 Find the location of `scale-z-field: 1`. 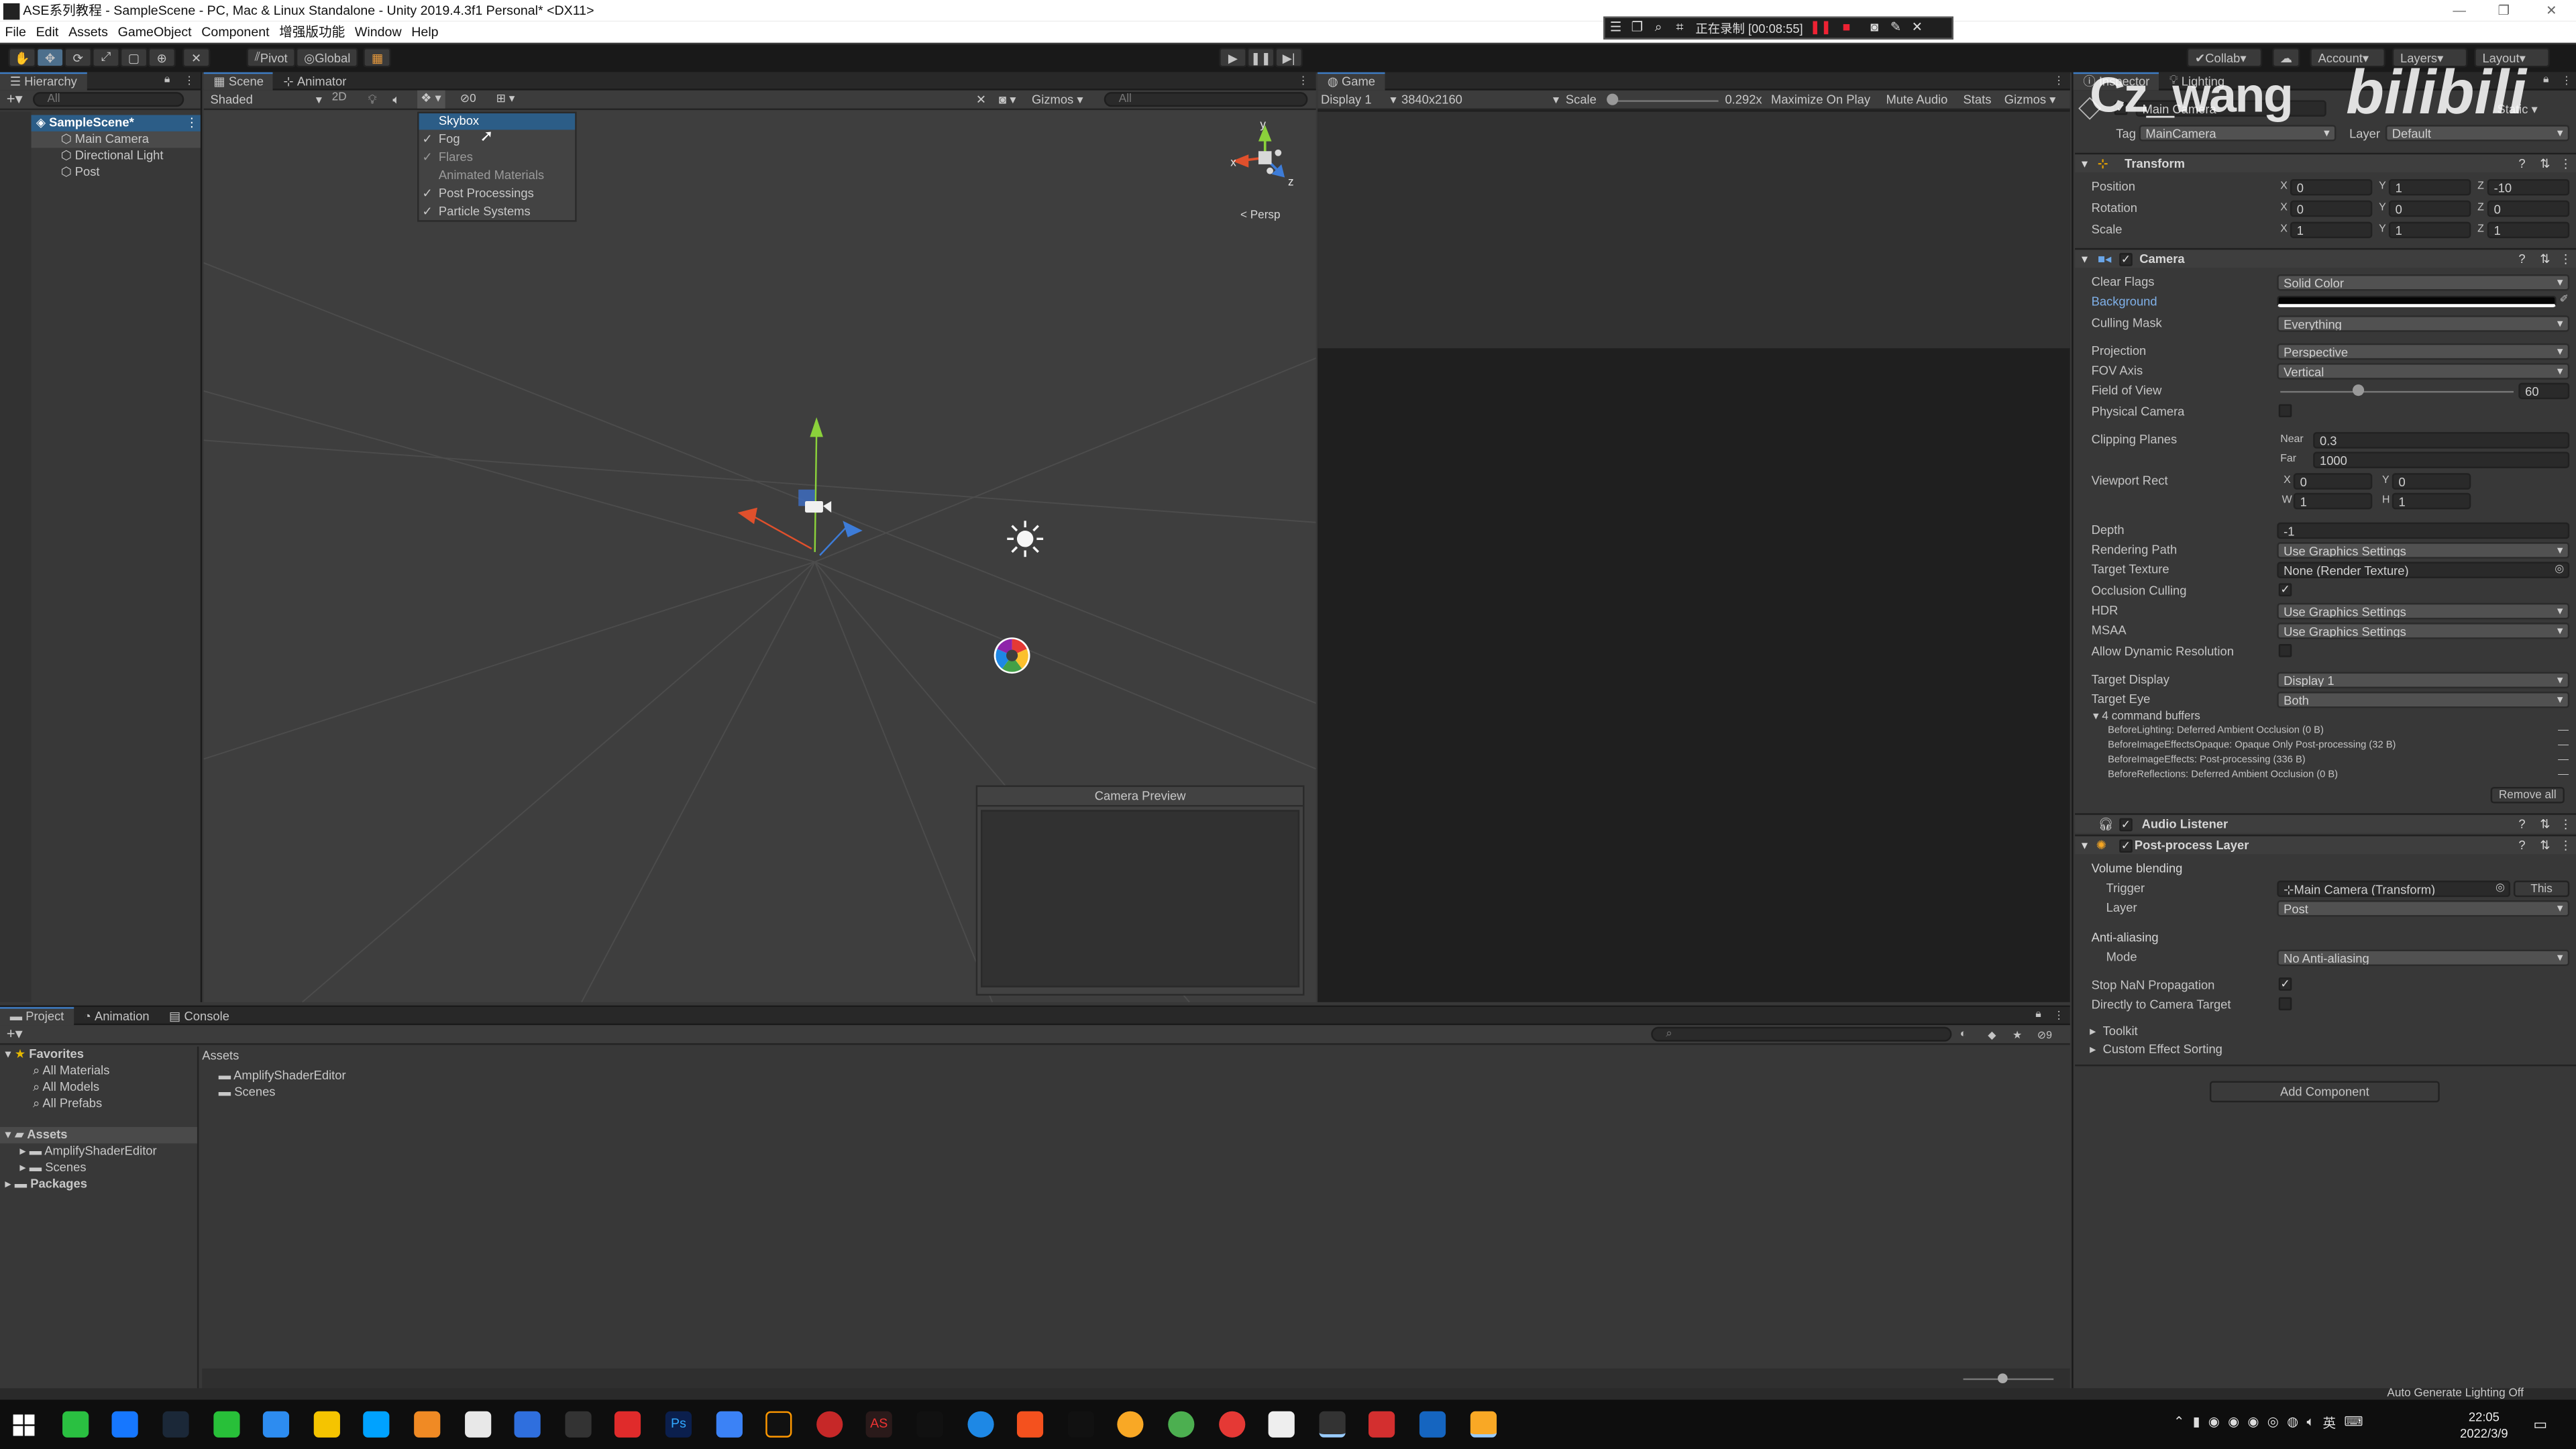

scale-z-field: 1 is located at coordinates (2528, 230).